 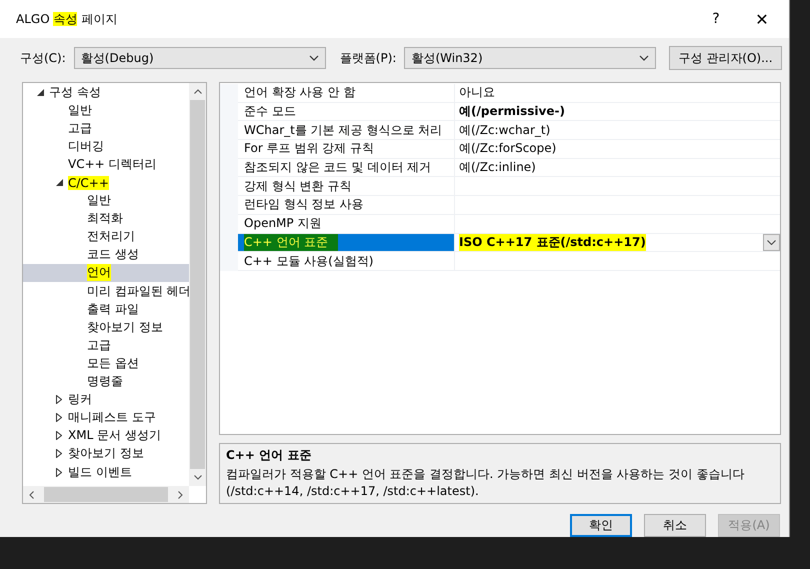 I want to click on tree-item: 전처리기, so click(x=106, y=237).